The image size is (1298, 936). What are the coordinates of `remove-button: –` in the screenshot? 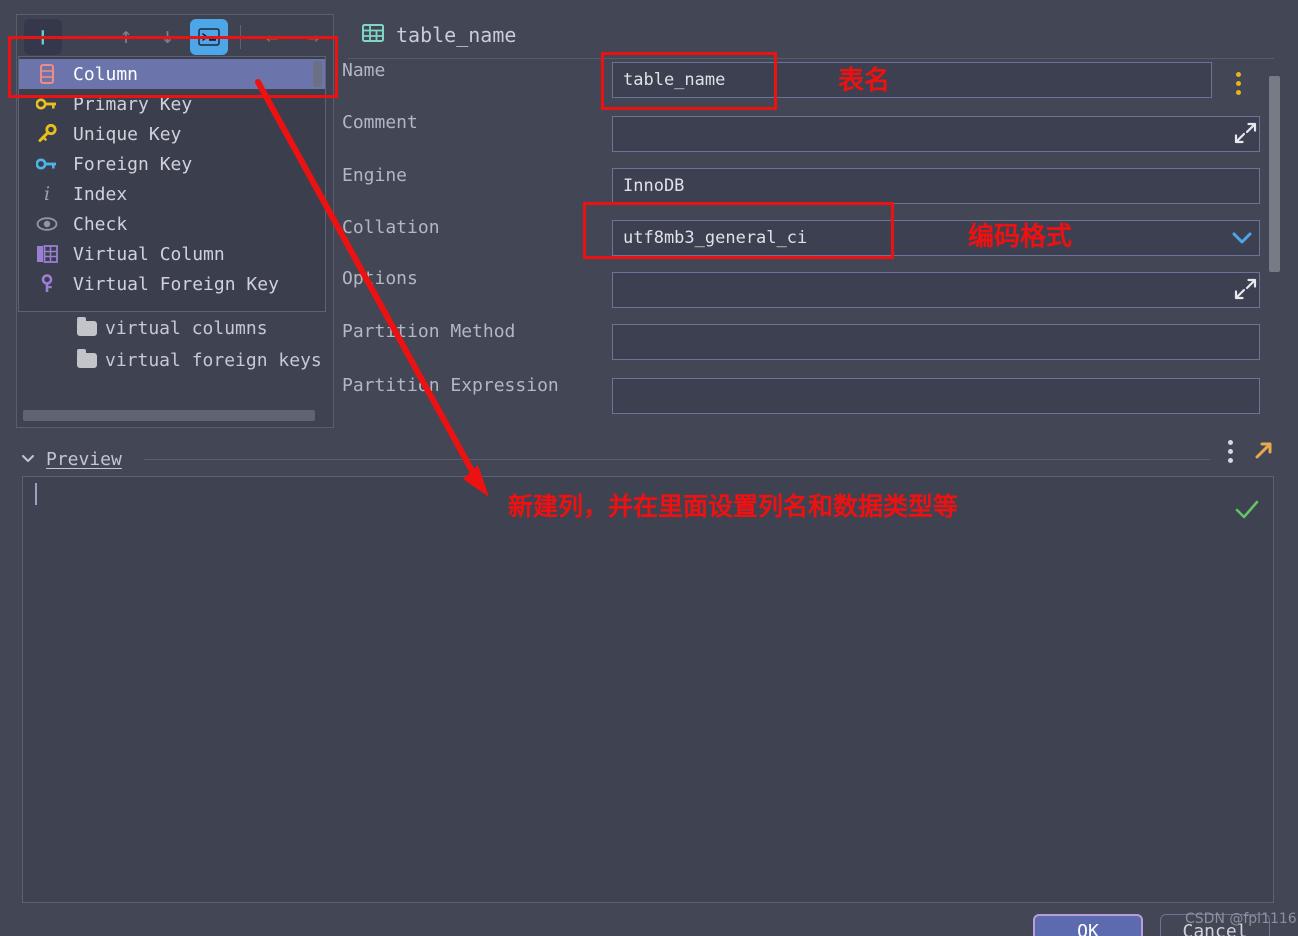 It's located at (85, 37).